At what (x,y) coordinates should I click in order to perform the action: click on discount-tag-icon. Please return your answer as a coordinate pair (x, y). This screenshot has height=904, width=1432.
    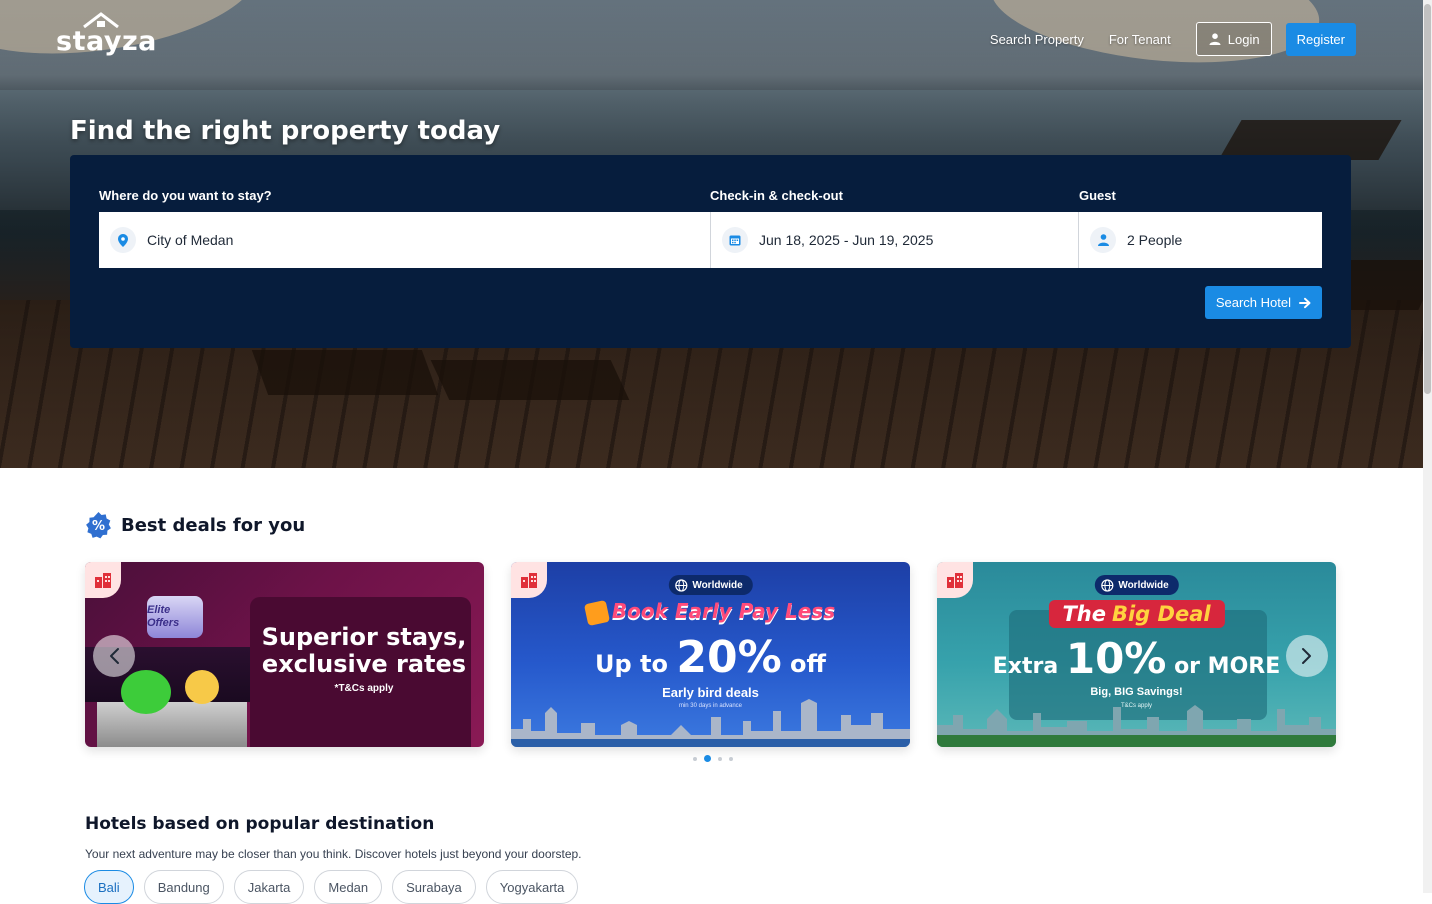
    Looking at the image, I should click on (596, 612).